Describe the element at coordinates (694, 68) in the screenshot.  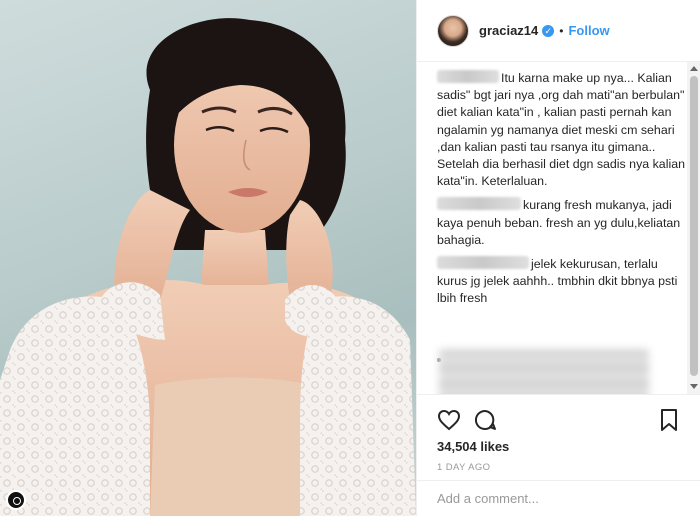
I see `scroll-up-arrow-icon` at that location.